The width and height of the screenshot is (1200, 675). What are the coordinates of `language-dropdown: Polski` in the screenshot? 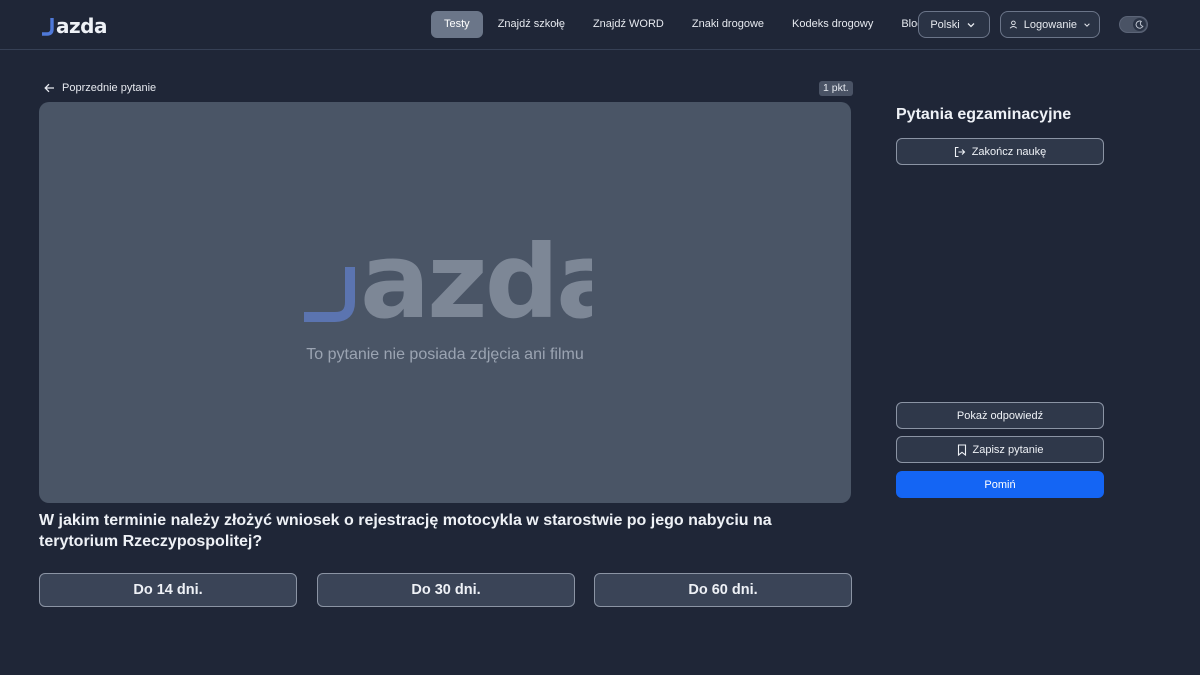 It's located at (954, 24).